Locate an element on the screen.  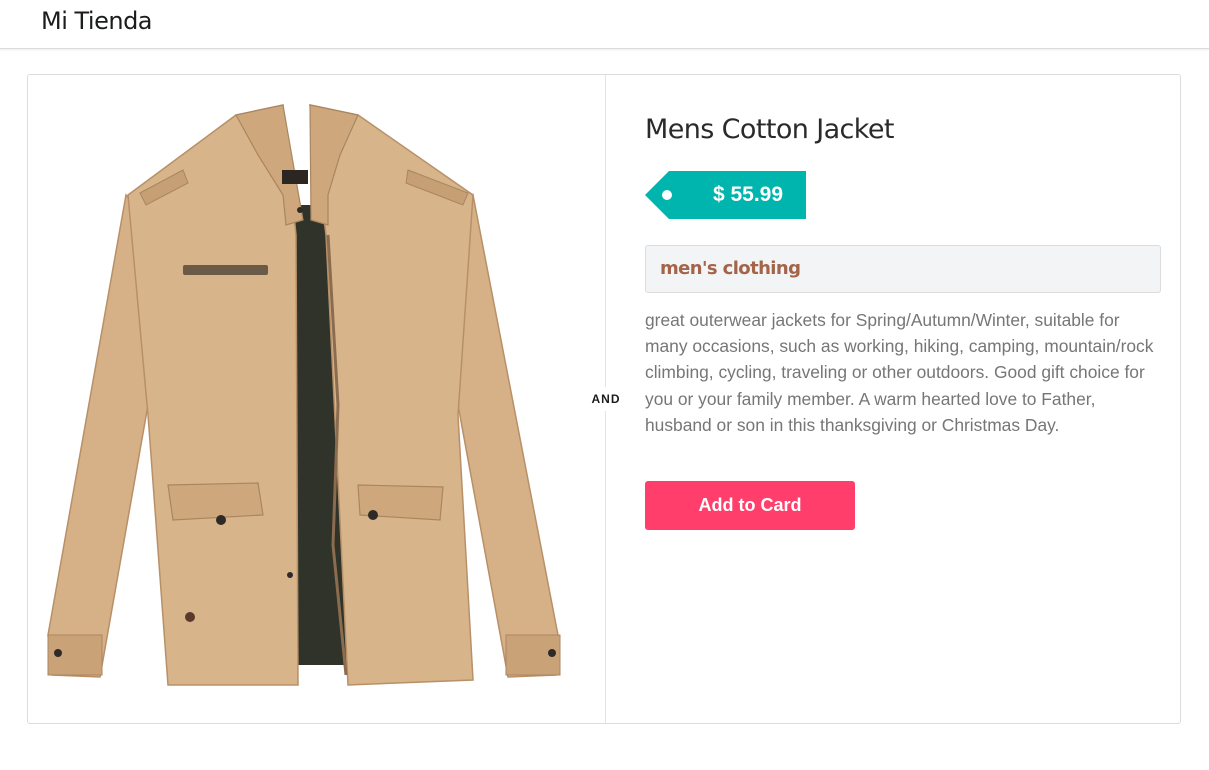
add-to-cart-button: Add to Card is located at coordinates (750, 505).